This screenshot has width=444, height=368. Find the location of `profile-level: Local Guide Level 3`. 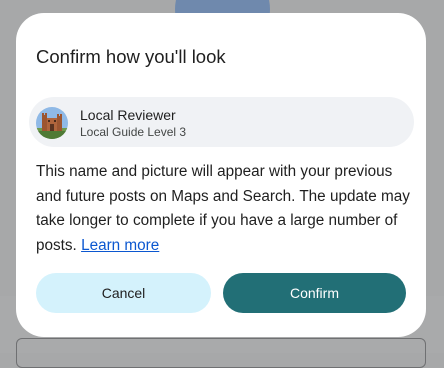

profile-level: Local Guide Level 3 is located at coordinates (133, 132).